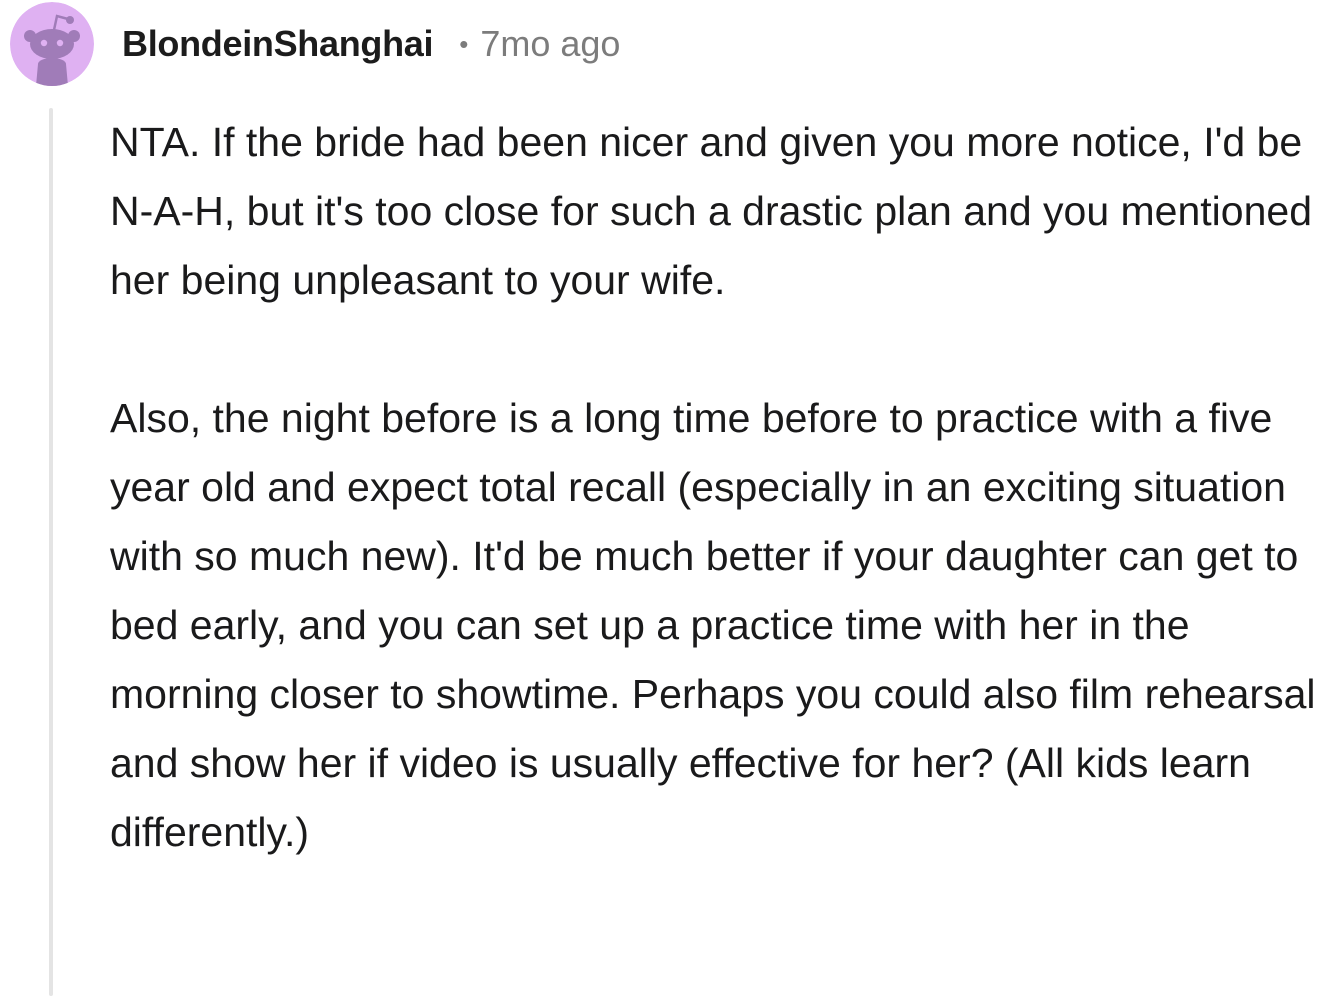 The image size is (1324, 996). Describe the element at coordinates (51, 552) in the screenshot. I see `thread-collapse-line` at that location.